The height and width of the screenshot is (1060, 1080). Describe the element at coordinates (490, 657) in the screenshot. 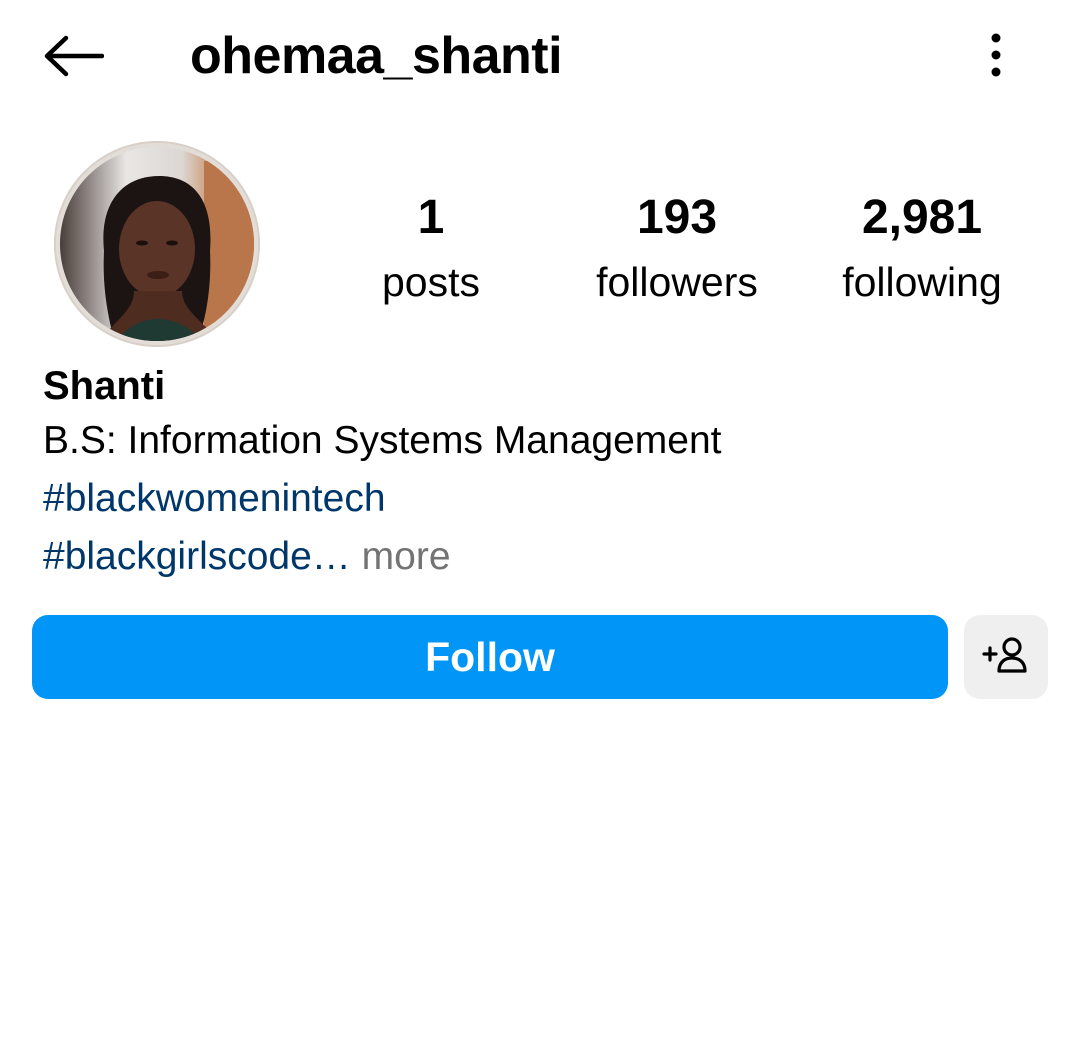

I see `follow-button: Follow` at that location.